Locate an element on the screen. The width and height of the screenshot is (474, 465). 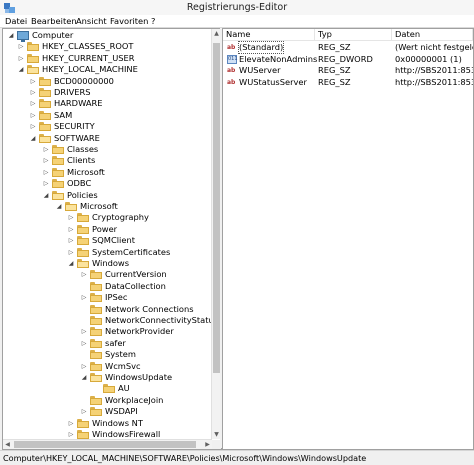
column-header-name: Name is located at coordinates (269, 34).